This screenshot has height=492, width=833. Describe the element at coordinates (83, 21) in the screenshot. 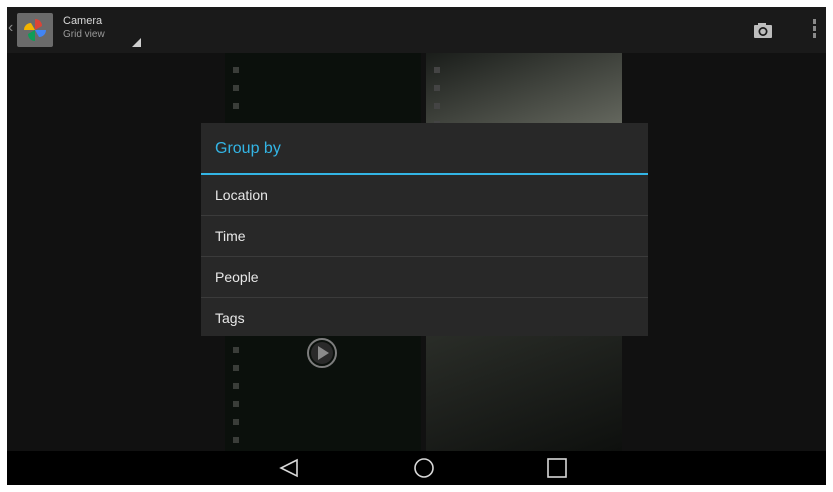

I see `app-title: Camera` at that location.